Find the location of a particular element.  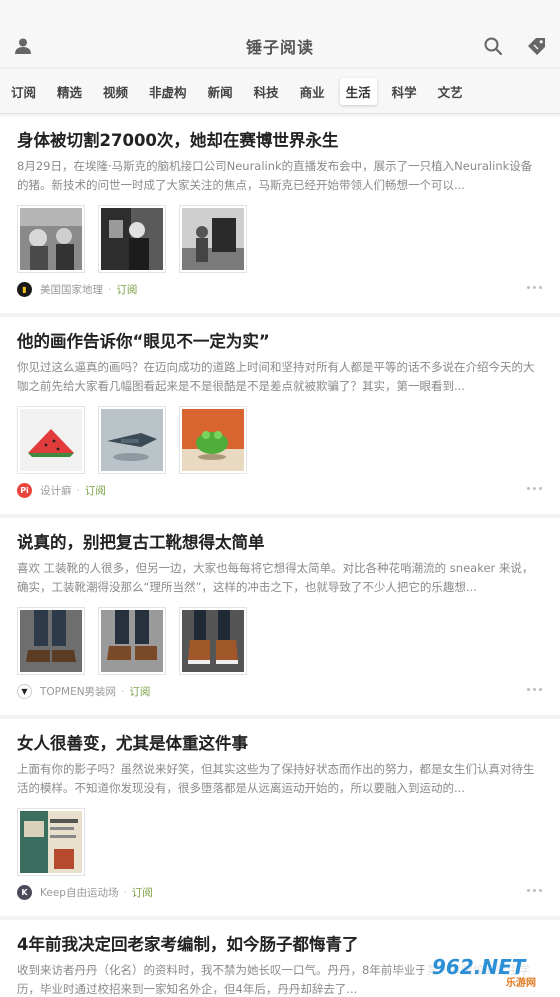

top-bar: 锤子阅读 is located at coordinates (280, 46).